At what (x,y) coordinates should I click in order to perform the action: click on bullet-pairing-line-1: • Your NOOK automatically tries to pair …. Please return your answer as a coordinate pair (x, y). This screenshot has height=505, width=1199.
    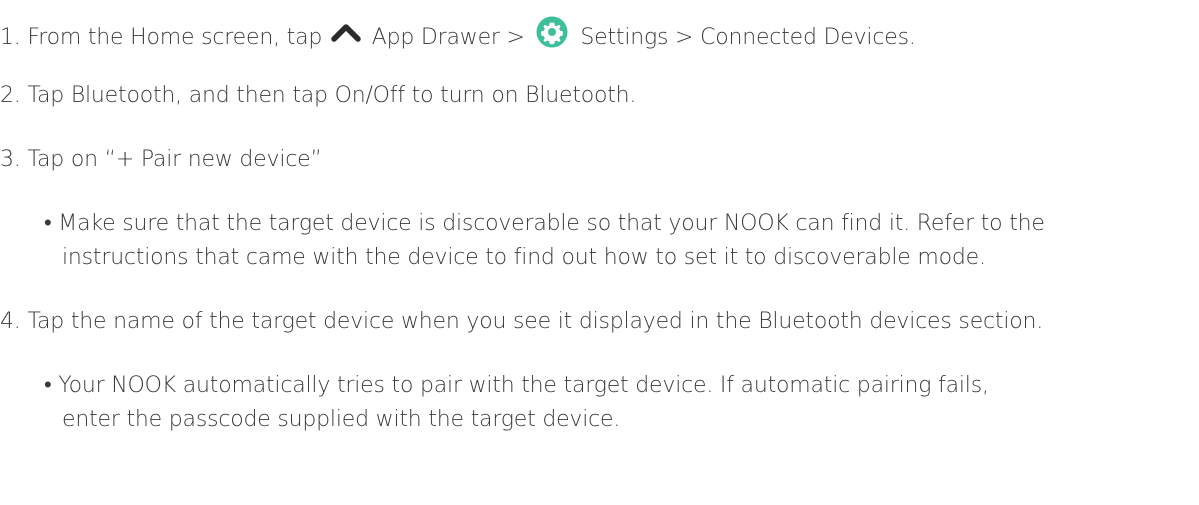
    Looking at the image, I should click on (516, 385).